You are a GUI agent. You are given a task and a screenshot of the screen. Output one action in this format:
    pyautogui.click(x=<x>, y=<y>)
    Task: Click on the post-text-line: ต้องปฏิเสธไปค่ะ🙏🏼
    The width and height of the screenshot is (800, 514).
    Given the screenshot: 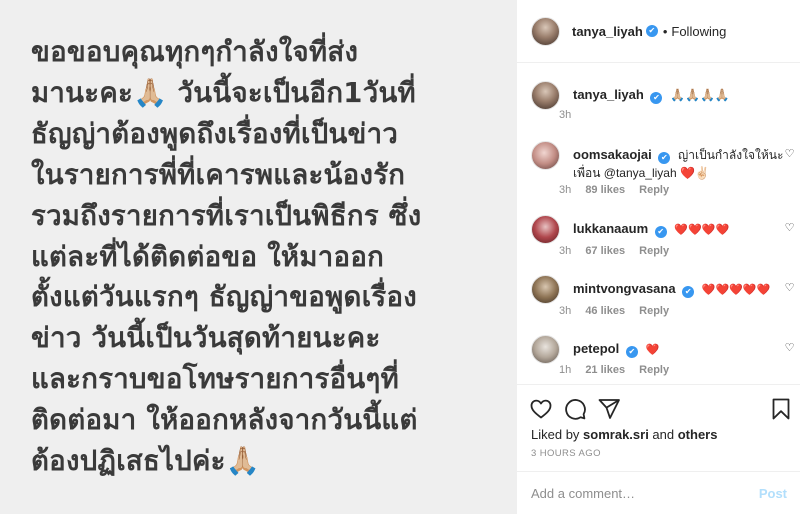 What is the action you would take?
    pyautogui.click(x=146, y=461)
    